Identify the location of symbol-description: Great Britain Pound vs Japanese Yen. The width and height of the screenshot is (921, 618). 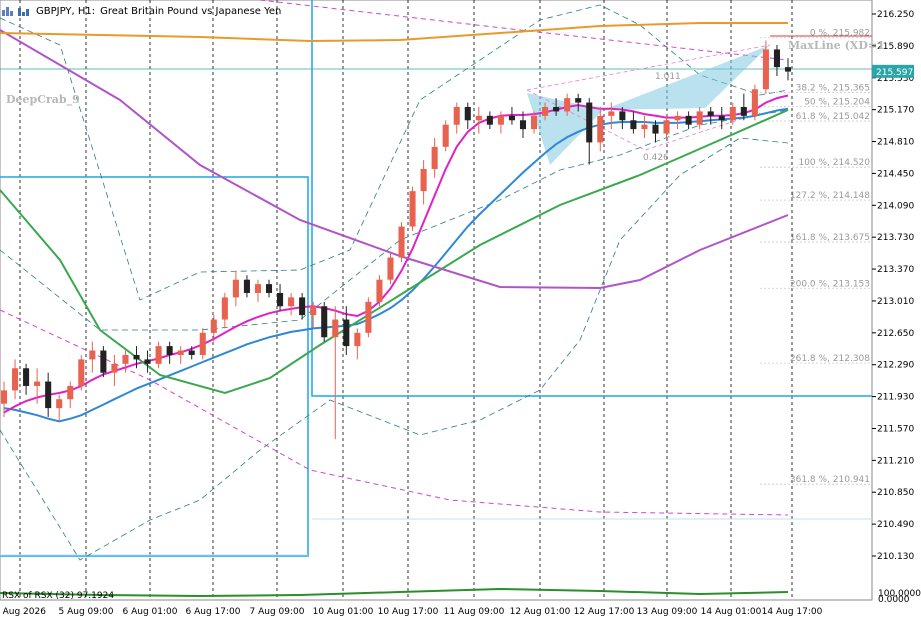
(191, 11).